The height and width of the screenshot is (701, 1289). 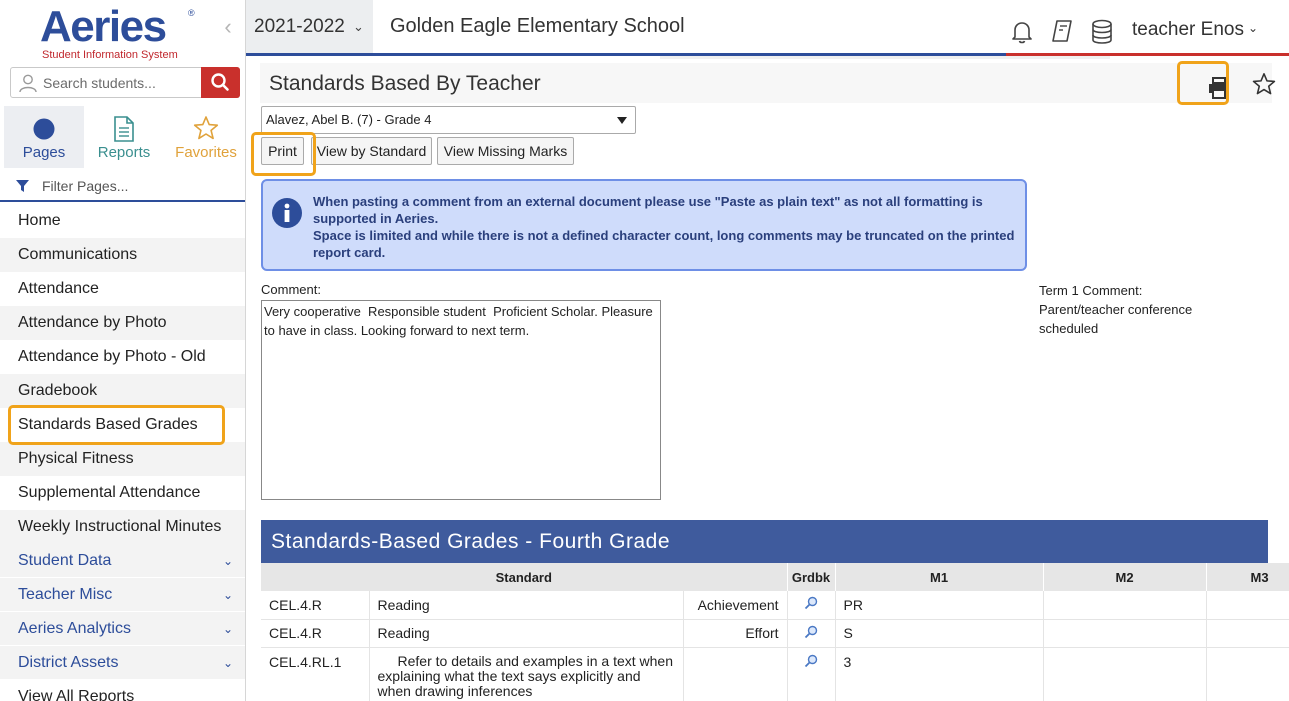 I want to click on logo-subtitle: Student Information System, so click(x=110, y=55).